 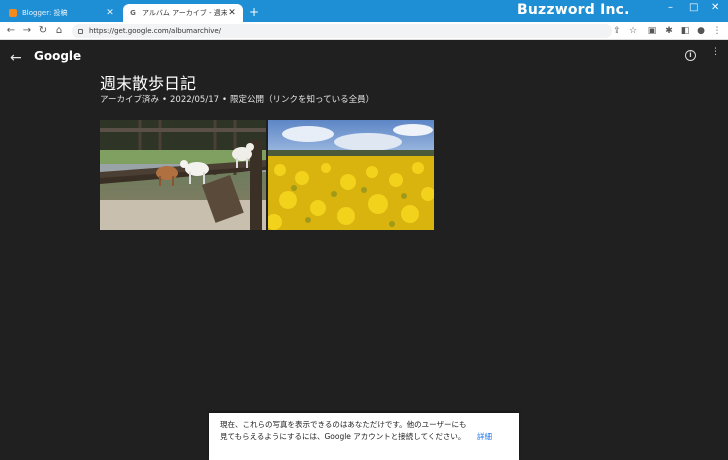 What do you see at coordinates (302, 100) in the screenshot?
I see `visibility-label: 限定公開（リンクを知っている全員）` at bounding box center [302, 100].